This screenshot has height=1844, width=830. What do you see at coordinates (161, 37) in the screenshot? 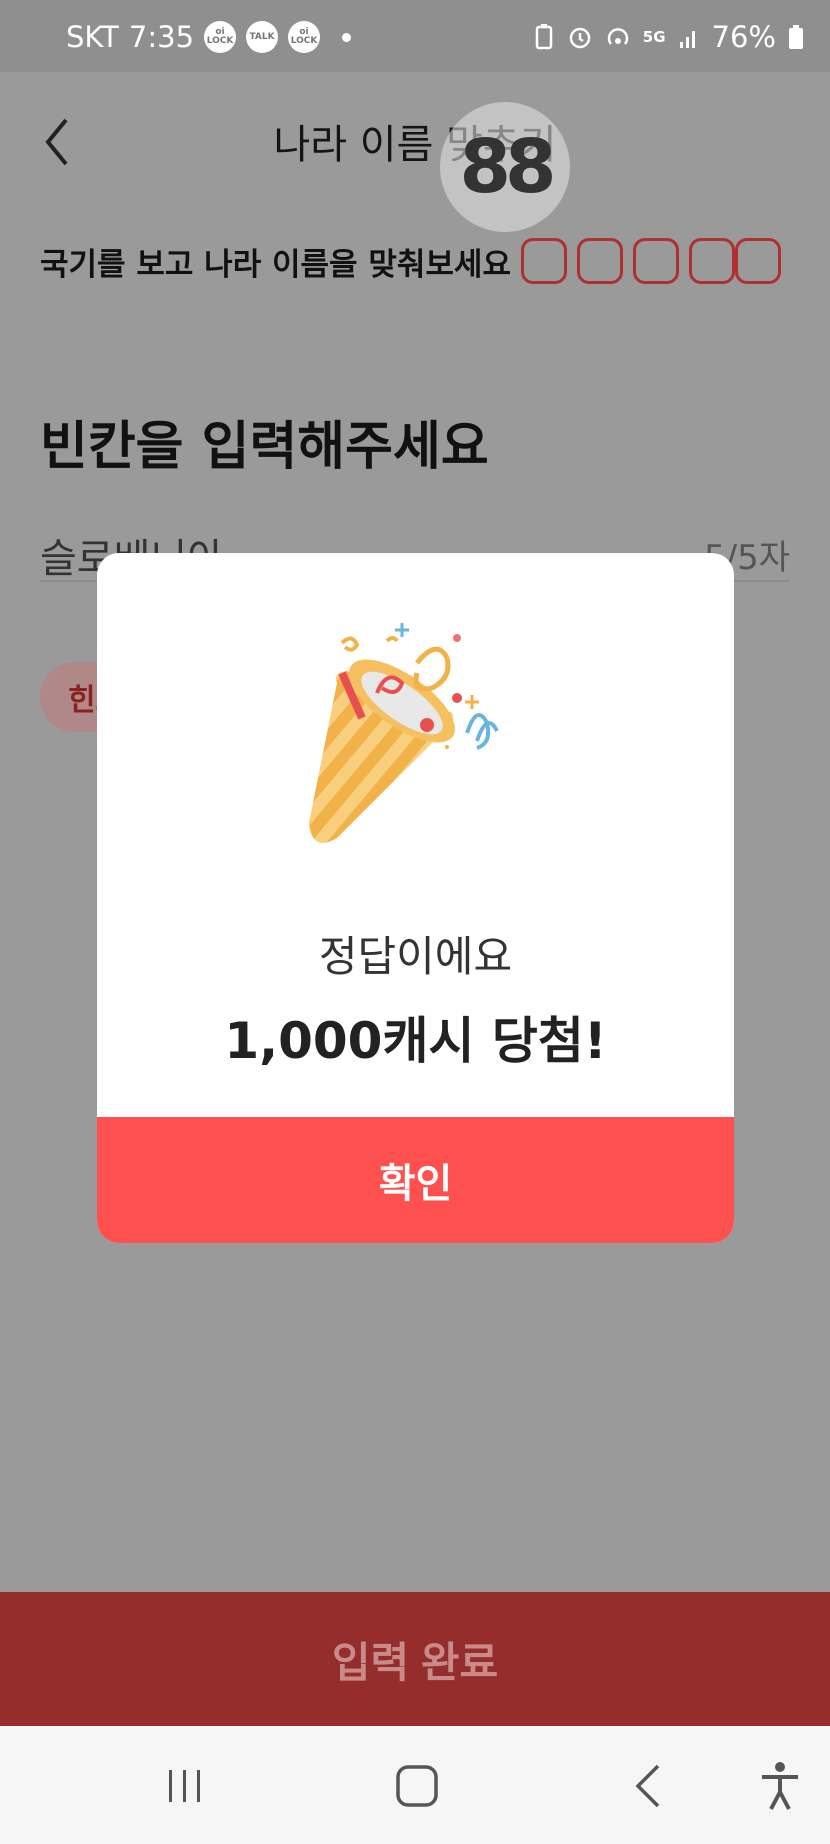
I see `clock: 7:35` at bounding box center [161, 37].